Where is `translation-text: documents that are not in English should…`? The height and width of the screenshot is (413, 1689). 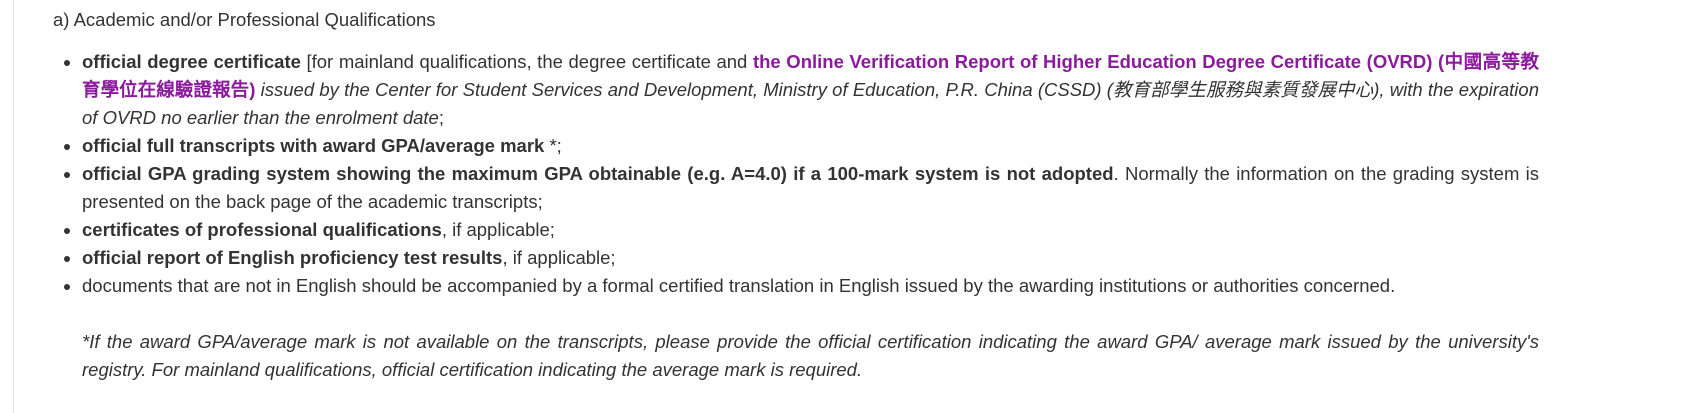
translation-text: documents that are not in English should… is located at coordinates (739, 285).